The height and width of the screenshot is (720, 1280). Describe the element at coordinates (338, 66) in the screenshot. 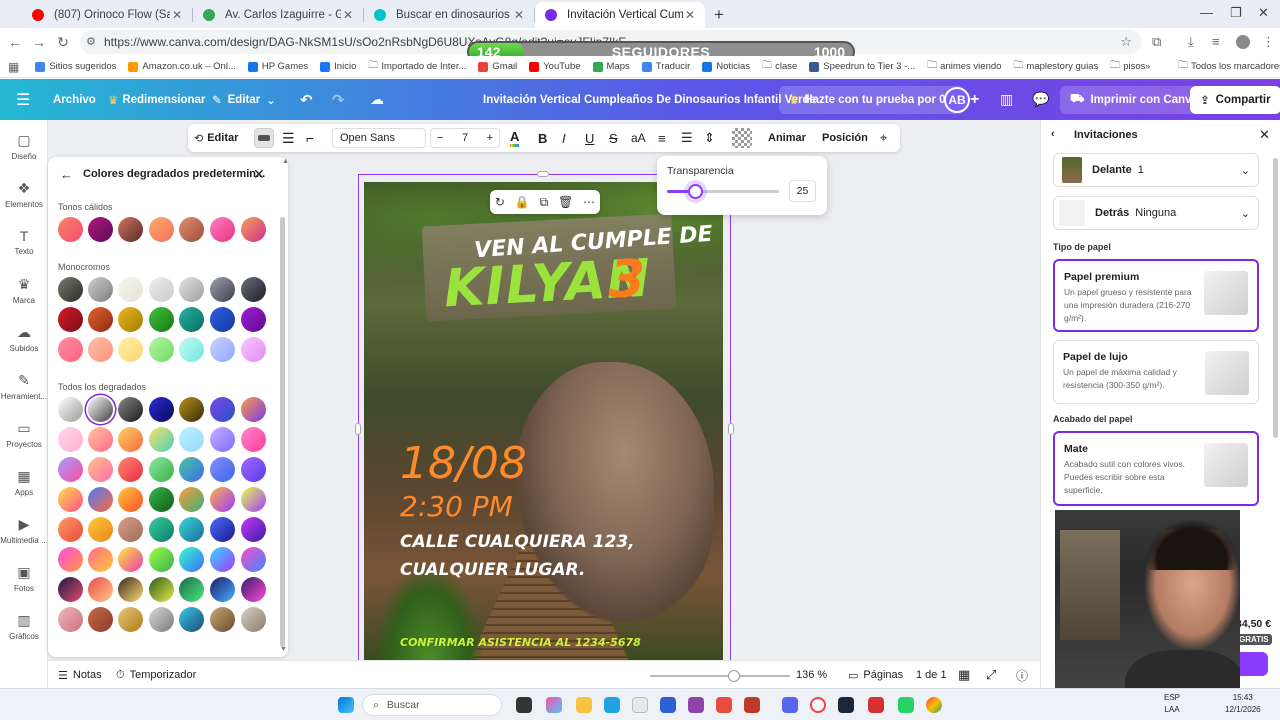

I see `bookmark-item: Inicio` at that location.